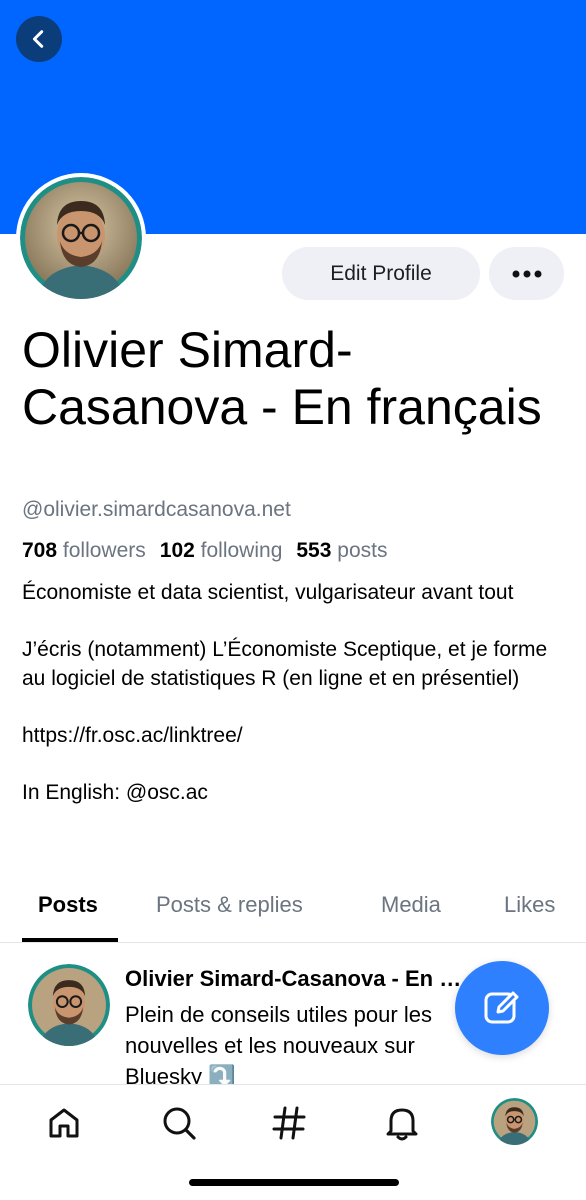 The image size is (586, 1200). I want to click on tab-posts: Posts, so click(68, 905).